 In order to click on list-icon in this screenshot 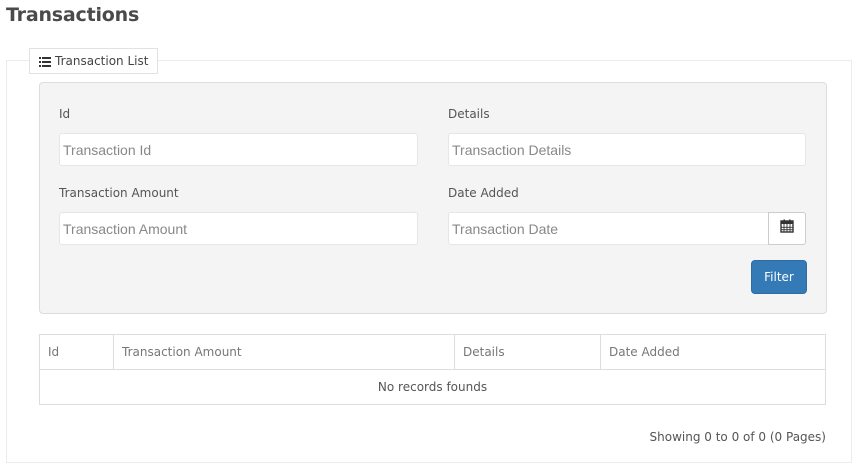, I will do `click(45, 61)`.